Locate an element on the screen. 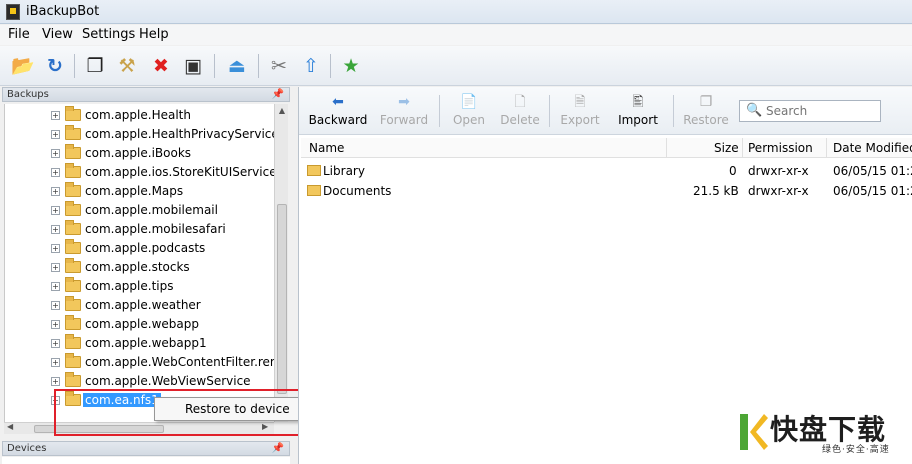 Image resolution: width=912 pixels, height=464 pixels. menu-settings: Settings is located at coordinates (108, 34).